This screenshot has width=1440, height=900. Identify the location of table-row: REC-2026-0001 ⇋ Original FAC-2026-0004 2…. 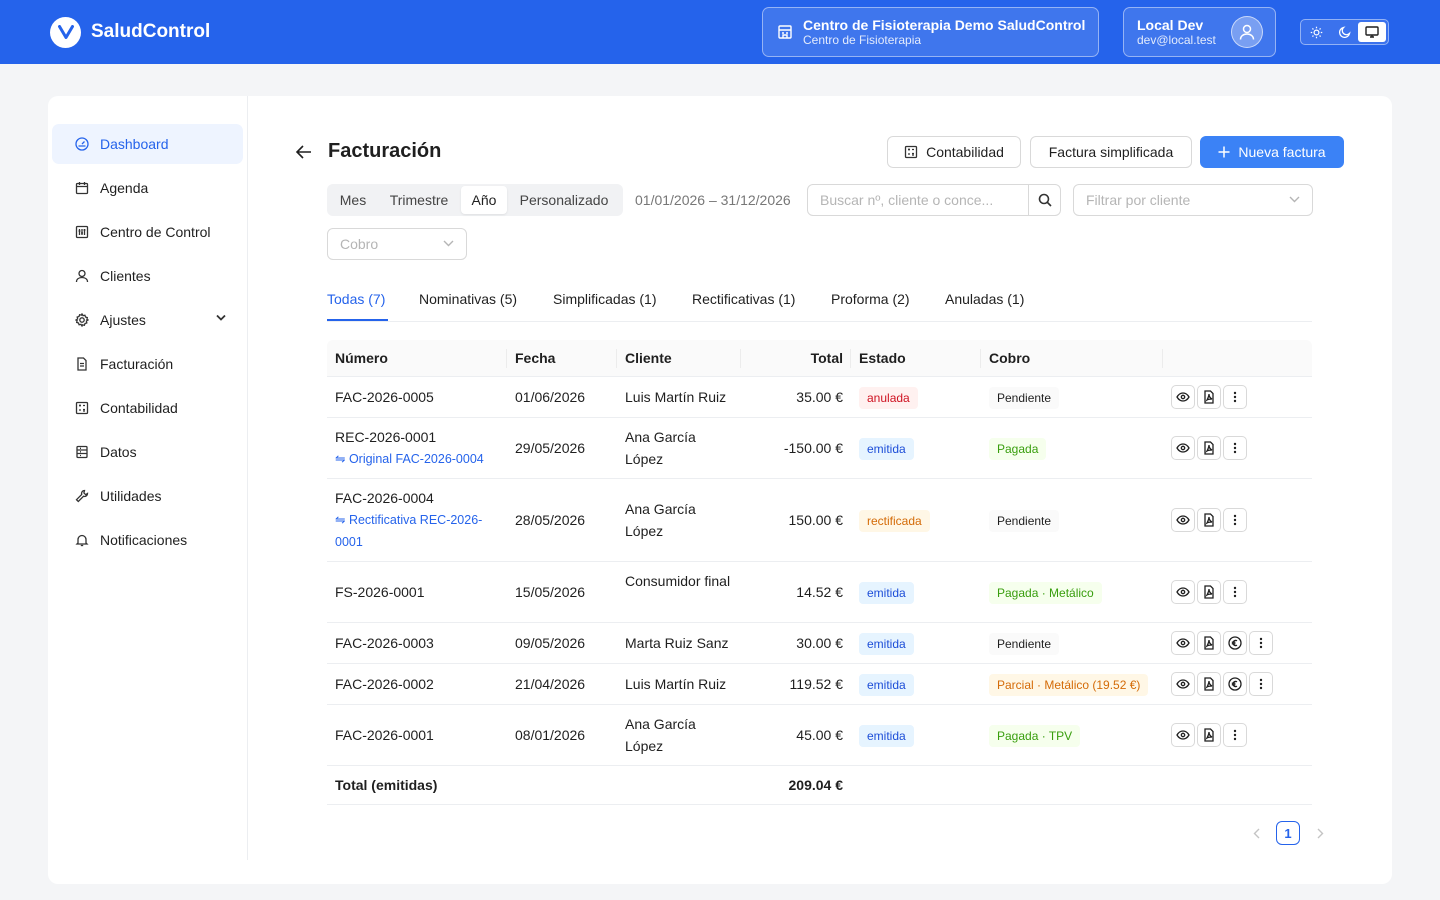
(819, 448).